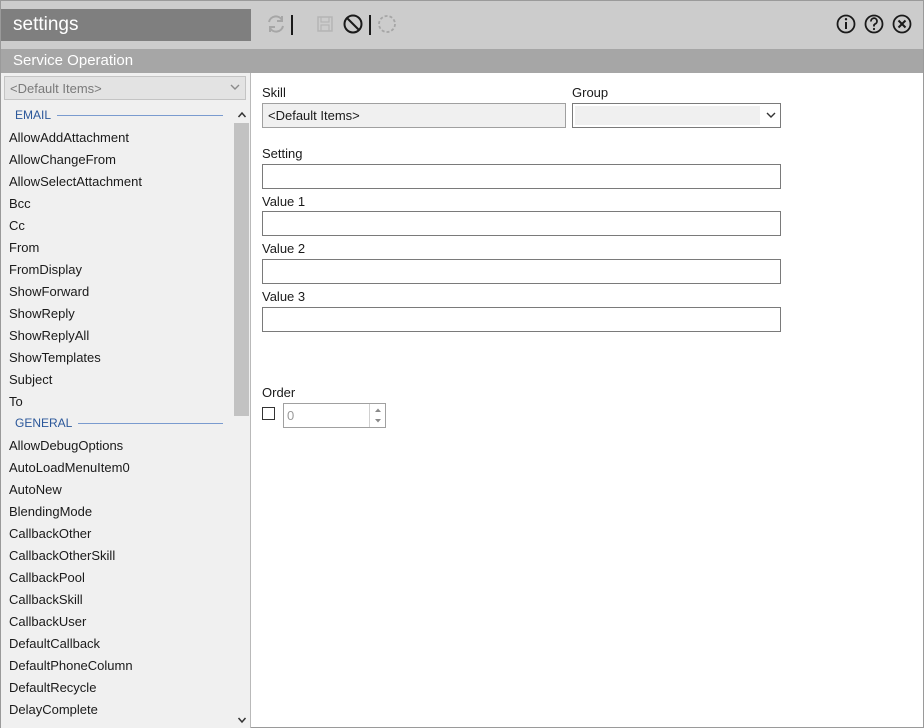 This screenshot has width=924, height=728. Describe the element at coordinates (117, 138) in the screenshot. I see `list-item: AllowAddAttachment` at that location.